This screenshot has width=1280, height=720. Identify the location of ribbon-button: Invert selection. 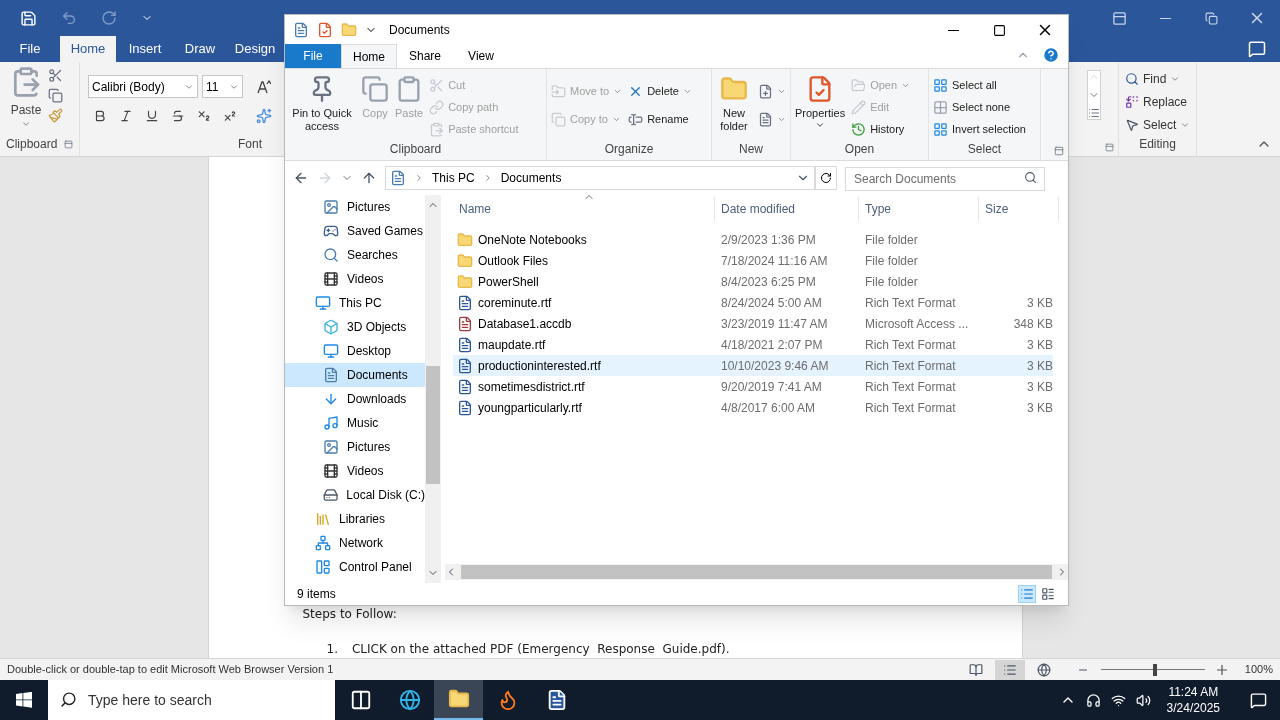
(979, 129).